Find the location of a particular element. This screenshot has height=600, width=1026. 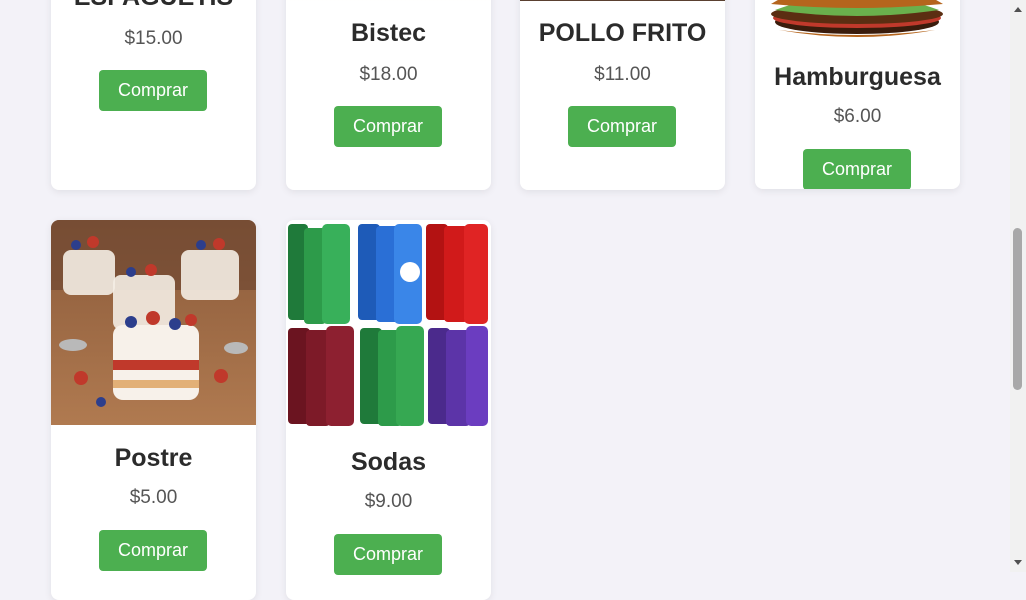

product-price: $9.00 is located at coordinates (388, 501).